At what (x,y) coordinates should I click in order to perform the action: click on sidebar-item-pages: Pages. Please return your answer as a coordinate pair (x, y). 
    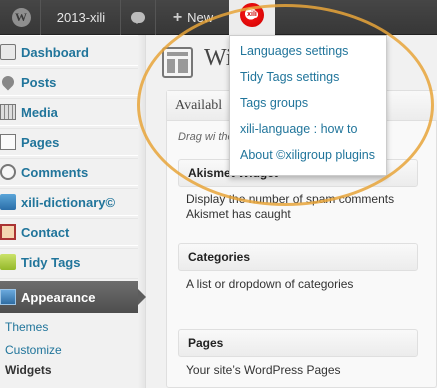
    Looking at the image, I should click on (69, 142).